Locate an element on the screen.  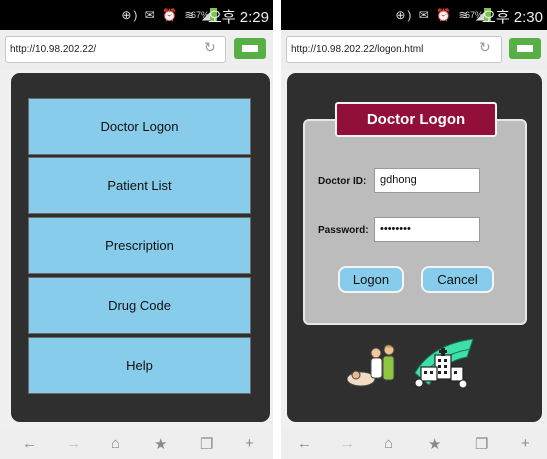
logon-button: Logon is located at coordinates (371, 279).